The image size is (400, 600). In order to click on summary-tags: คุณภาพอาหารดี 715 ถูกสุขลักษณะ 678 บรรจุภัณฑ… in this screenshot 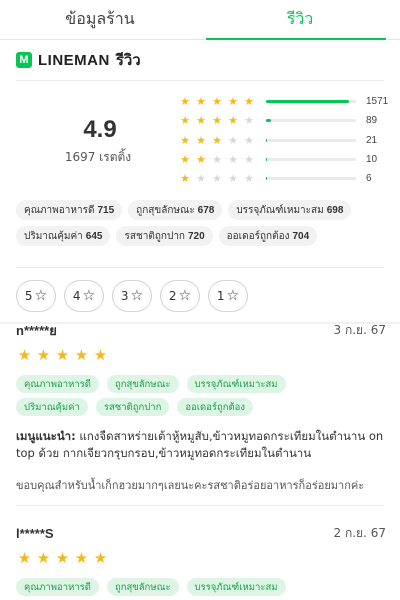, I will do `click(206, 223)`.